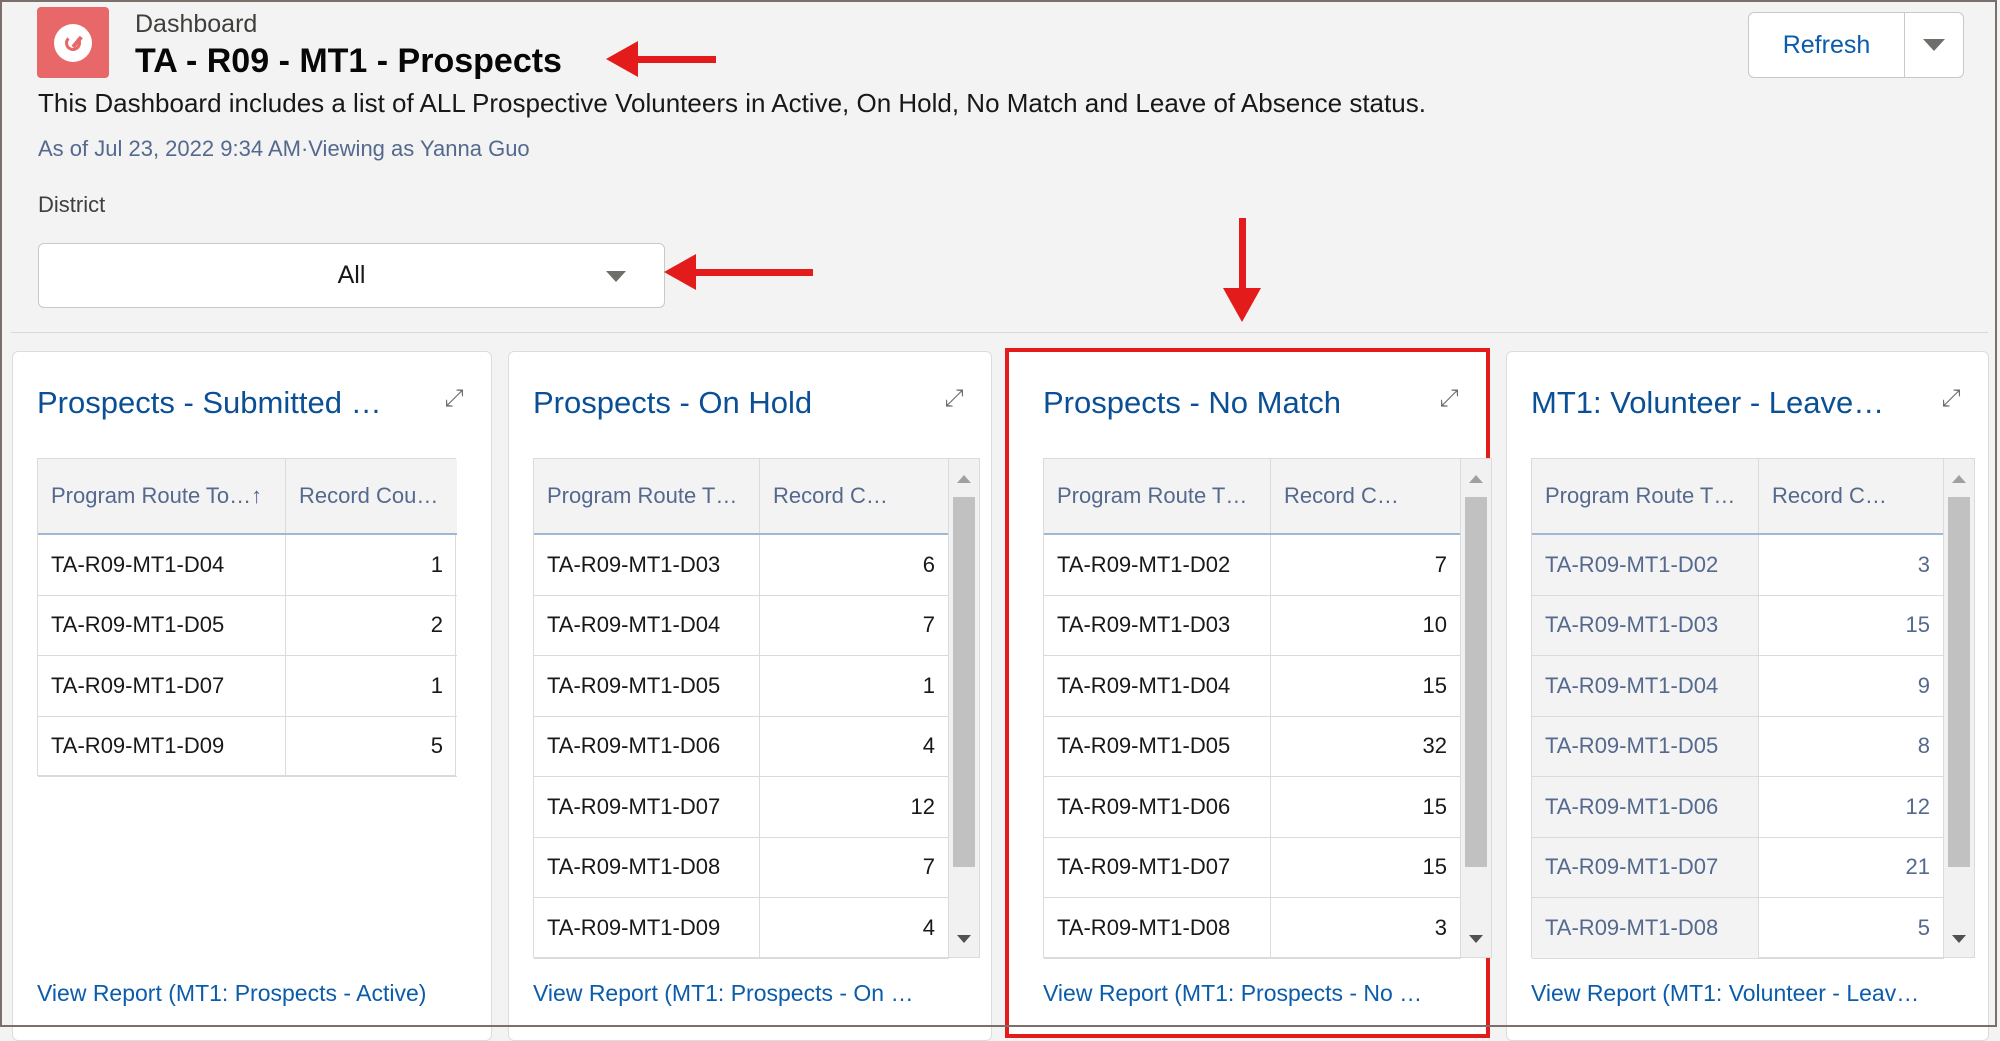 This screenshot has height=1041, width=2000. What do you see at coordinates (741, 686) in the screenshot?
I see `table-row: TA-R09-MT1-D05 1` at bounding box center [741, 686].